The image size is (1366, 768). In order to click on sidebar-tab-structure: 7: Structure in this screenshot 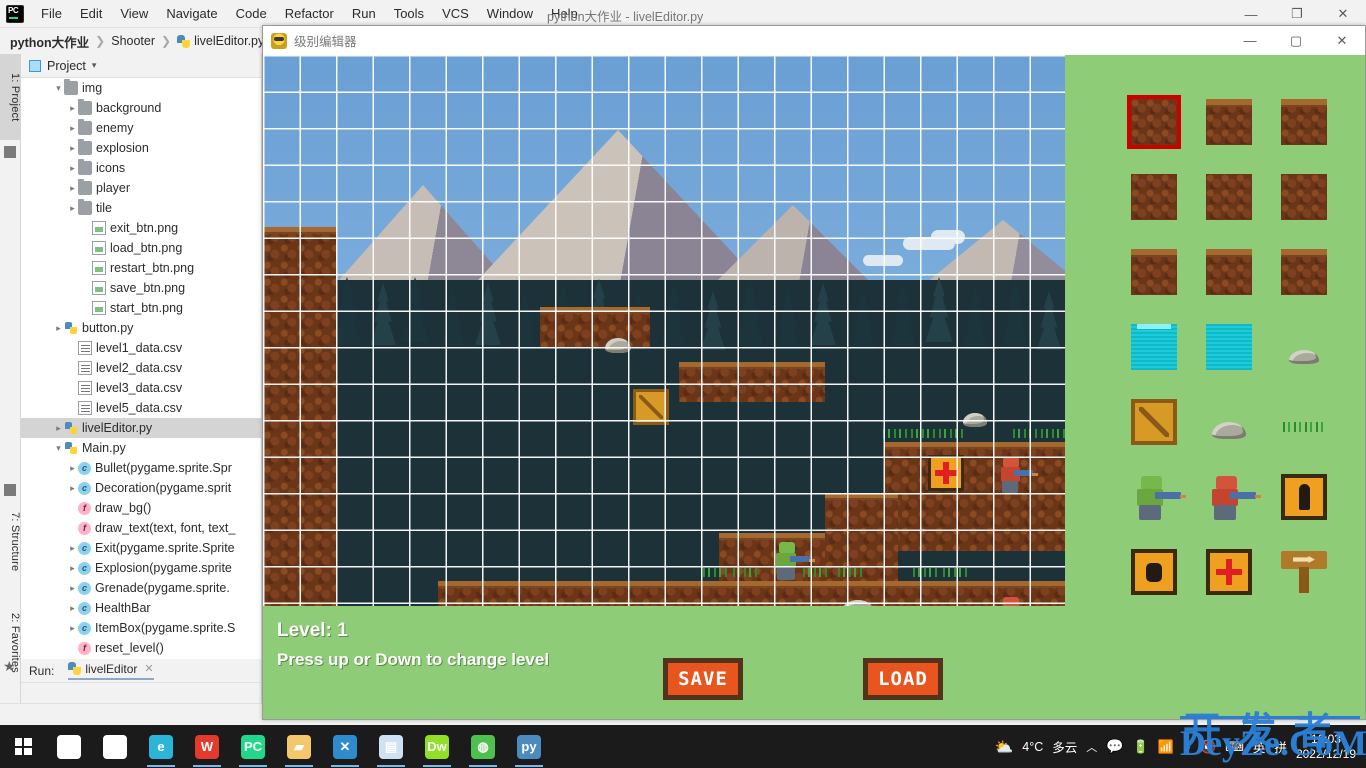, I will do `click(10, 542)`.